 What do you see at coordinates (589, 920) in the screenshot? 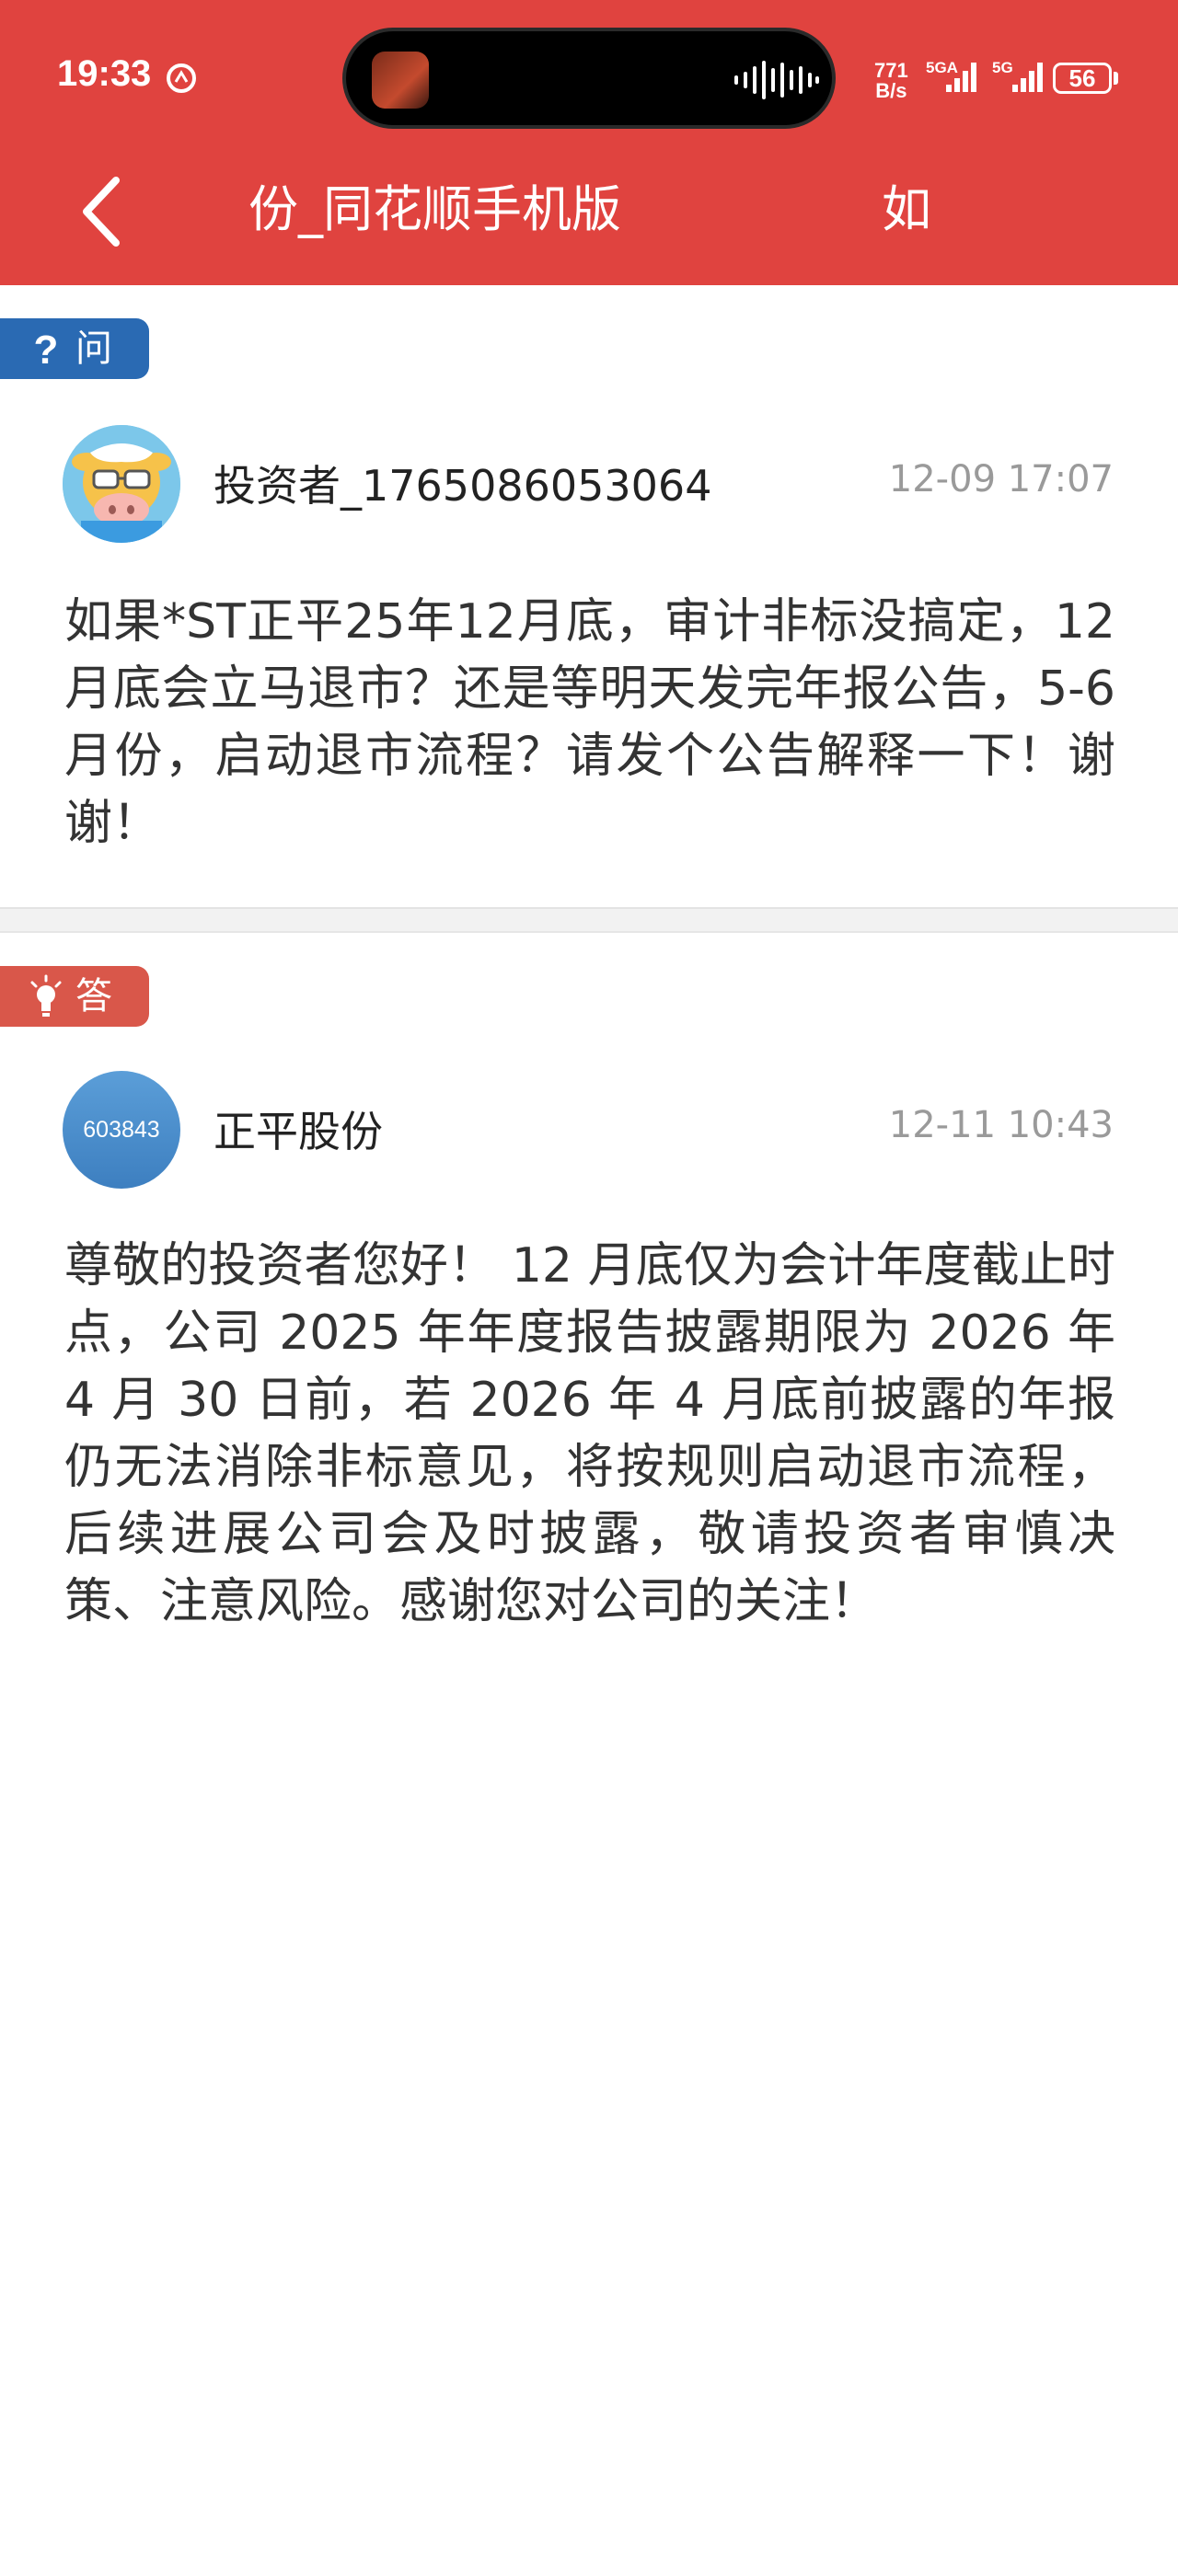
I see `section-divider` at bounding box center [589, 920].